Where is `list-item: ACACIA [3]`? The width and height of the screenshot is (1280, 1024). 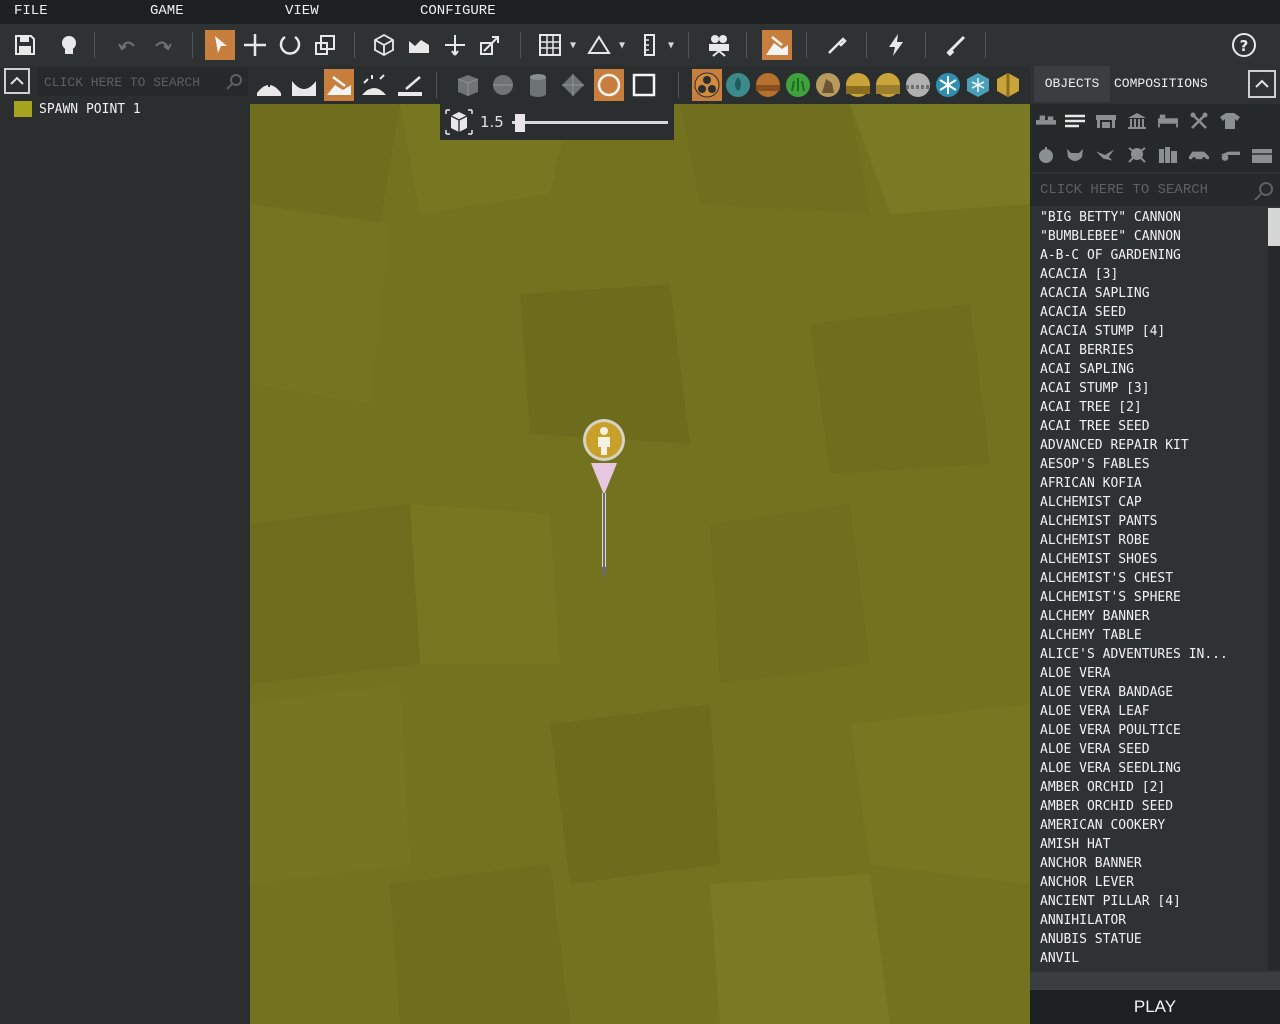
list-item: ACACIA [3] is located at coordinates (1148, 274).